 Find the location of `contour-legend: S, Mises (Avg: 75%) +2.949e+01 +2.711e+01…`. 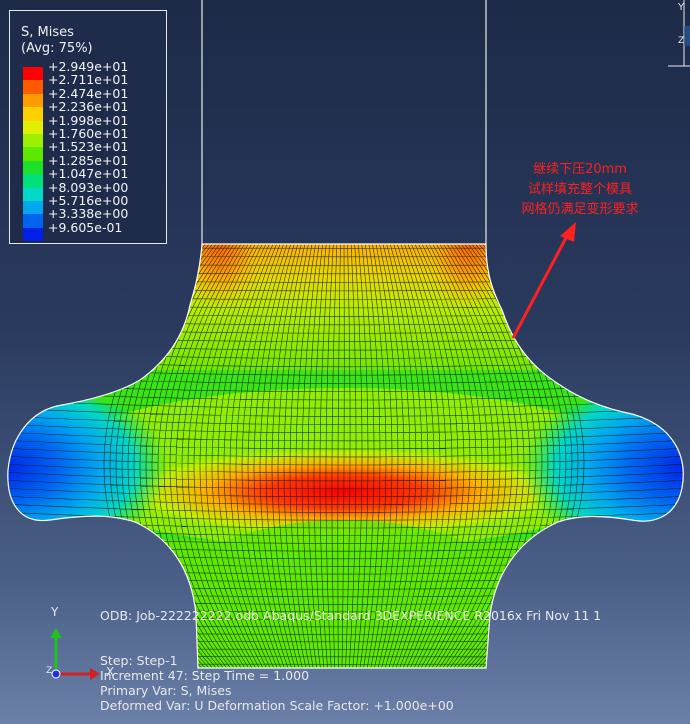

contour-legend: S, Mises (Avg: 75%) +2.949e+01 +2.711e+01… is located at coordinates (88, 127).